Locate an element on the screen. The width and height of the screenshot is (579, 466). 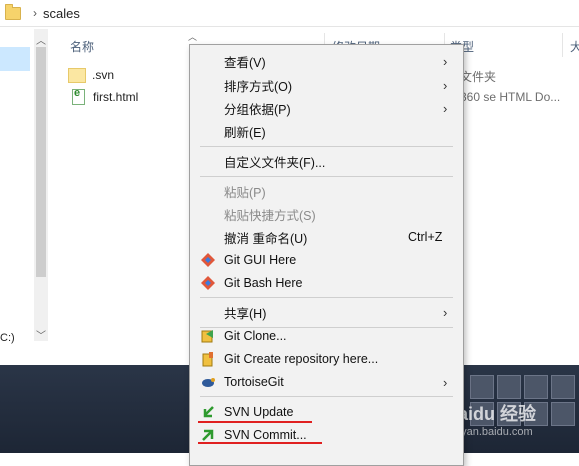
menu-item-group: 分组依据(P) › is located at coordinates (326, 108).